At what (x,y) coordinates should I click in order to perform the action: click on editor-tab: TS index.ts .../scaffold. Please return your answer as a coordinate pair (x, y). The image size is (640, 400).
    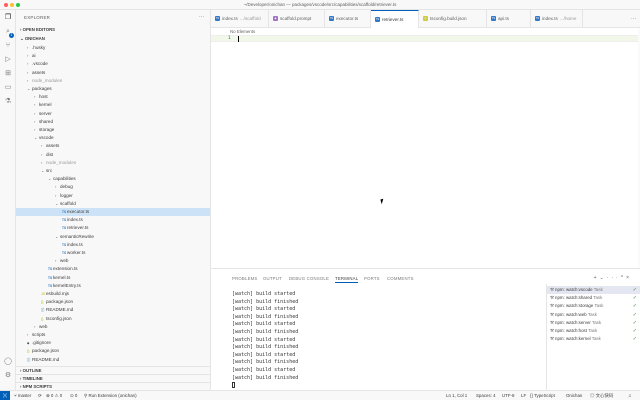
    Looking at the image, I should click on (240, 19).